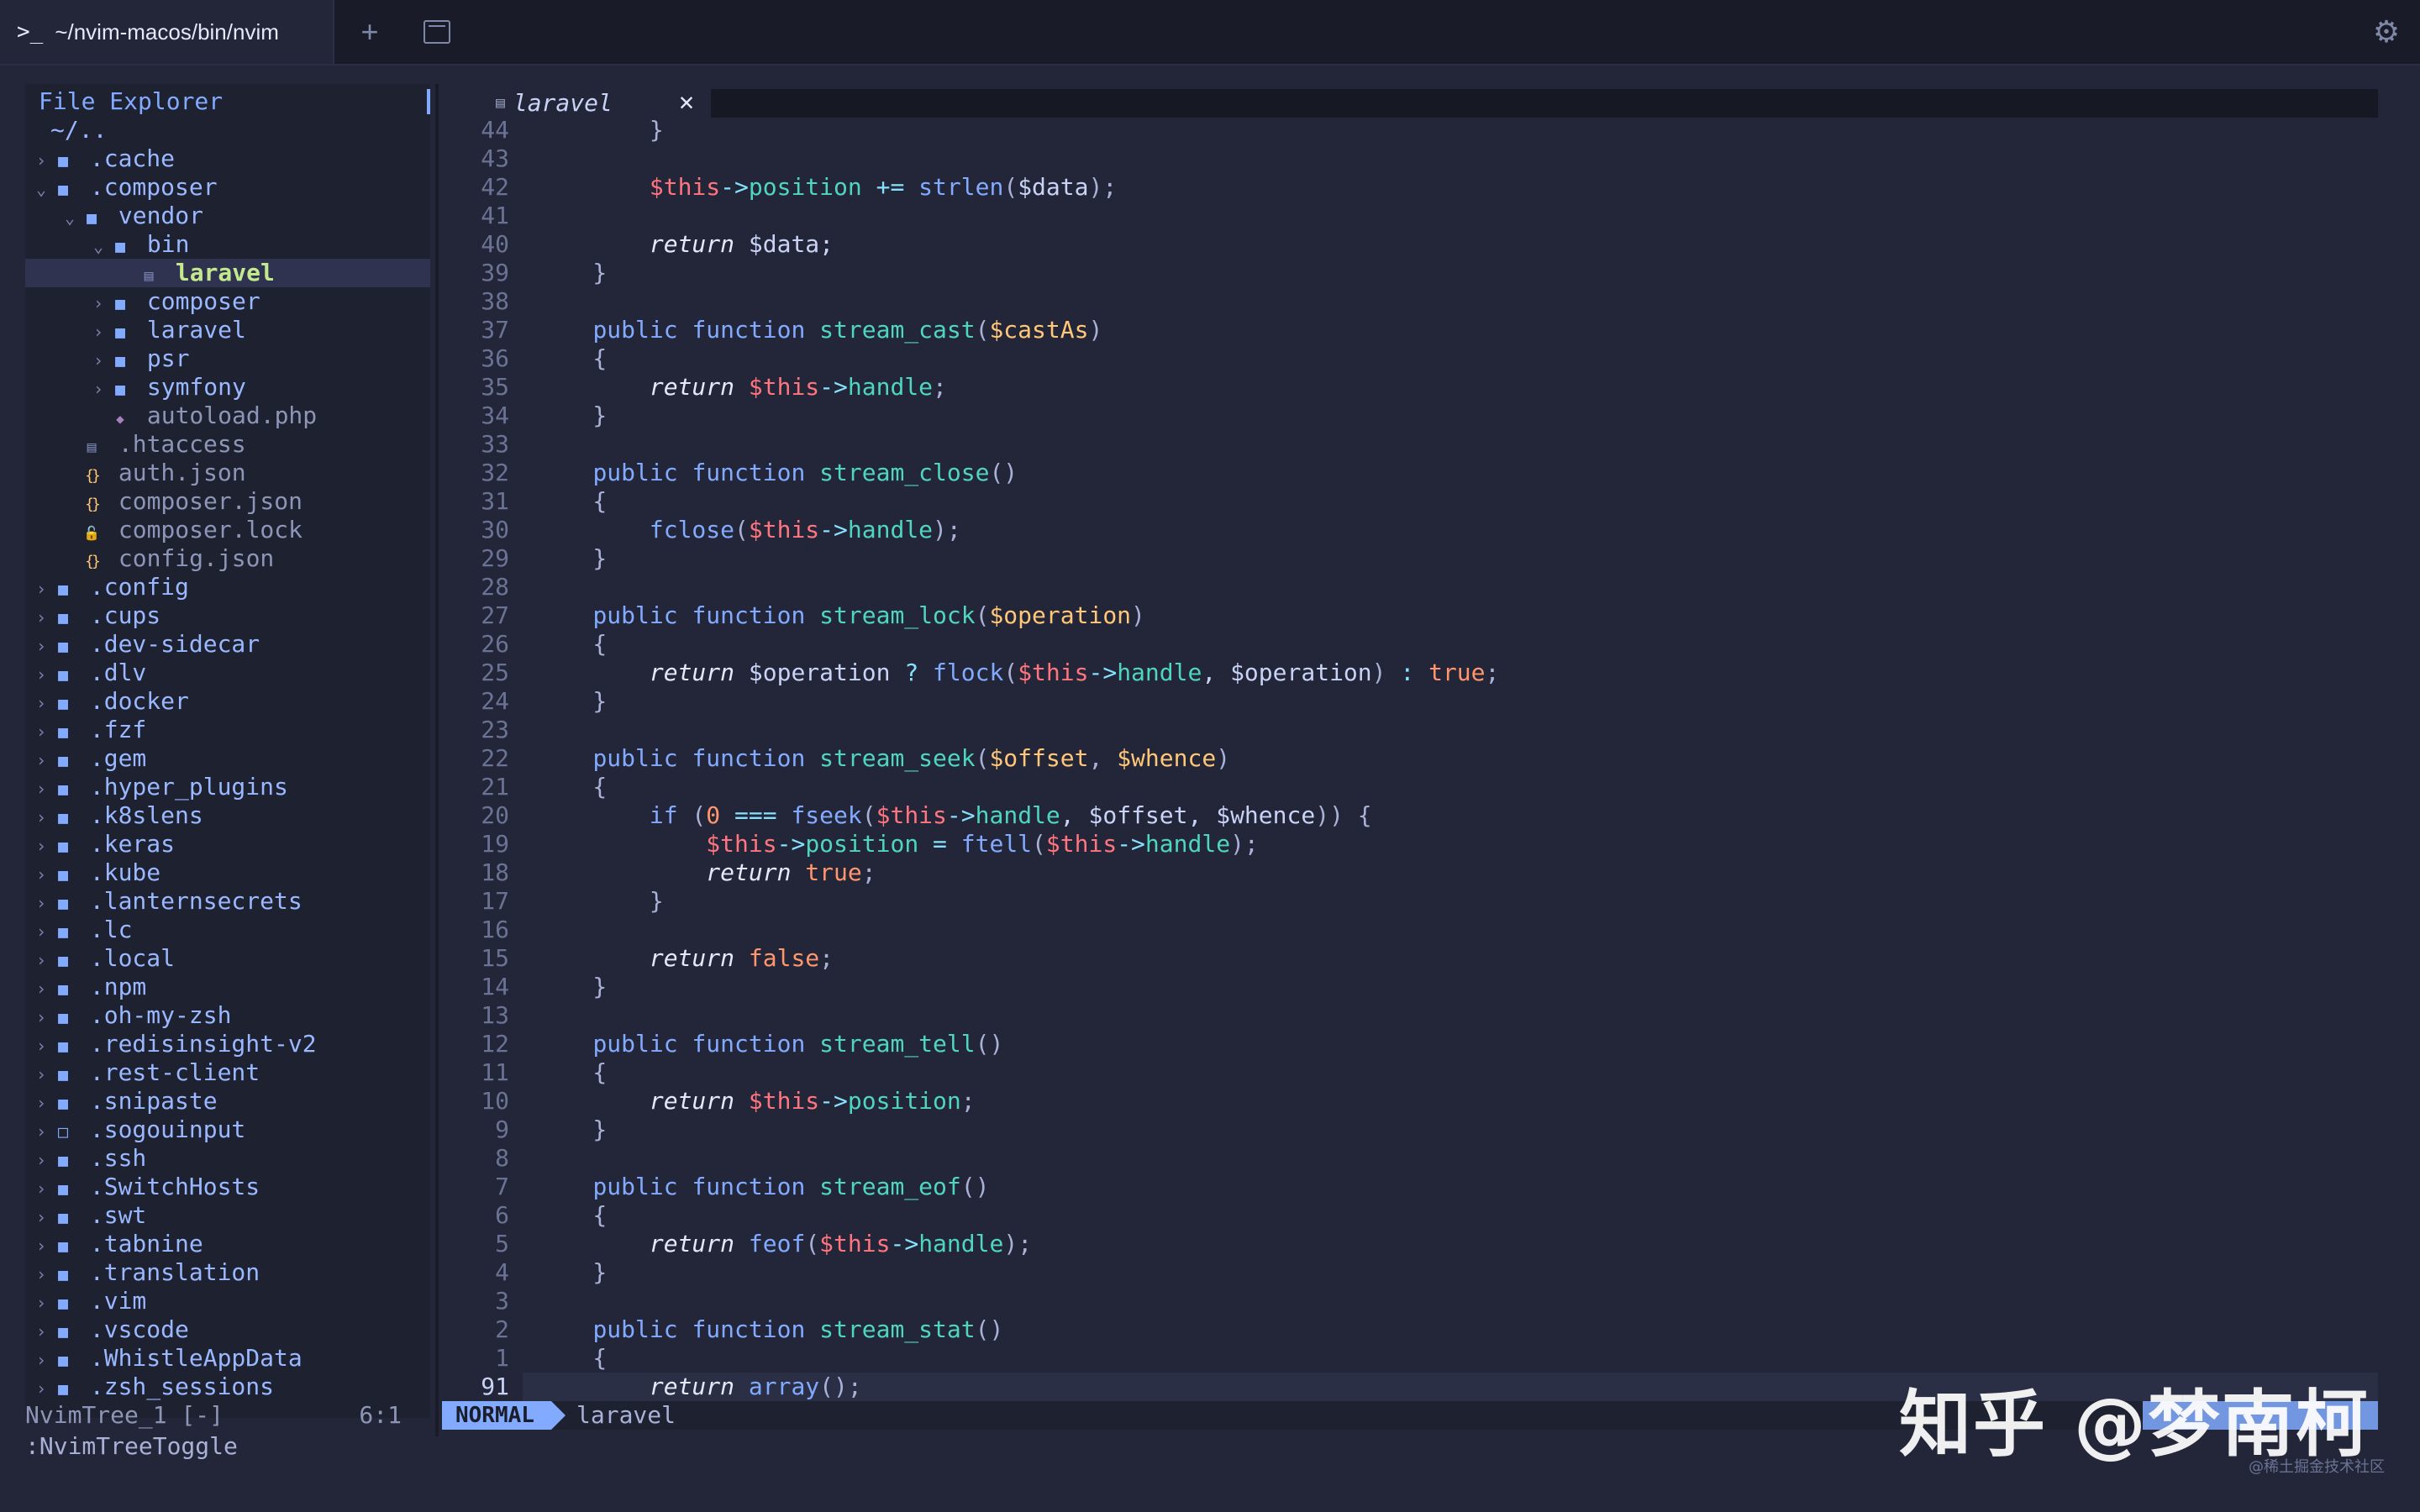 This screenshot has width=2420, height=1512. Describe the element at coordinates (227, 615) in the screenshot. I see `tree-folder: › .cups` at that location.